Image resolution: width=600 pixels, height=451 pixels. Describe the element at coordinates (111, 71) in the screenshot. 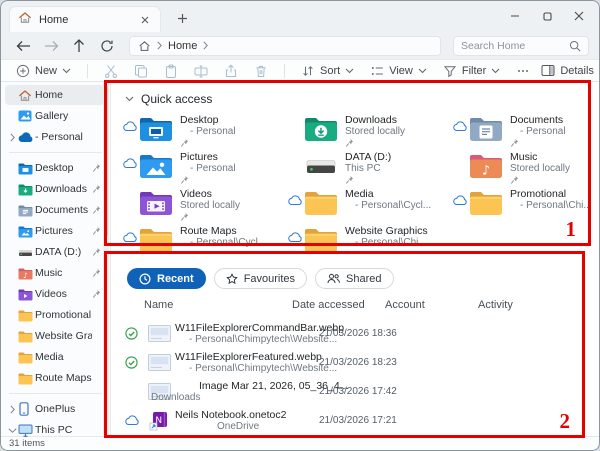

I see `cut-button` at that location.